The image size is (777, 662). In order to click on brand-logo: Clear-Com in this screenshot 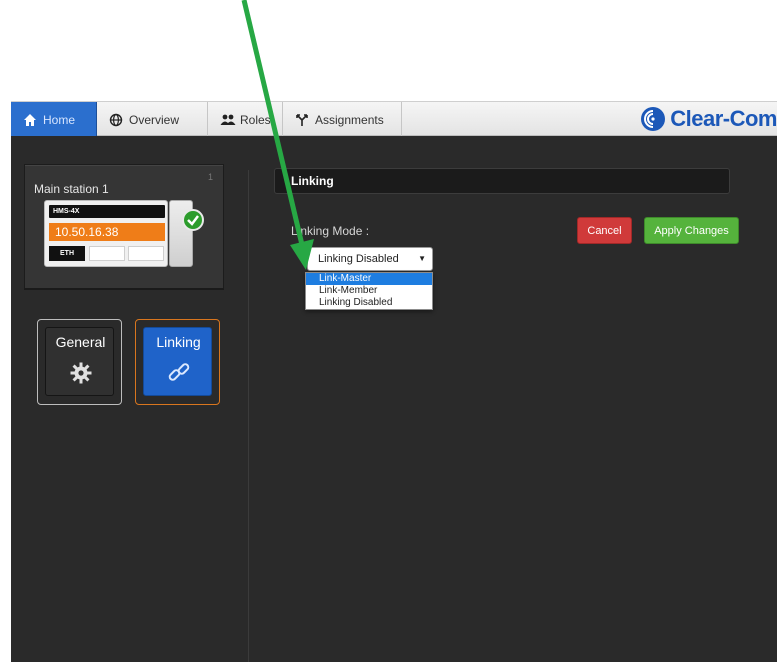, I will do `click(708, 119)`.